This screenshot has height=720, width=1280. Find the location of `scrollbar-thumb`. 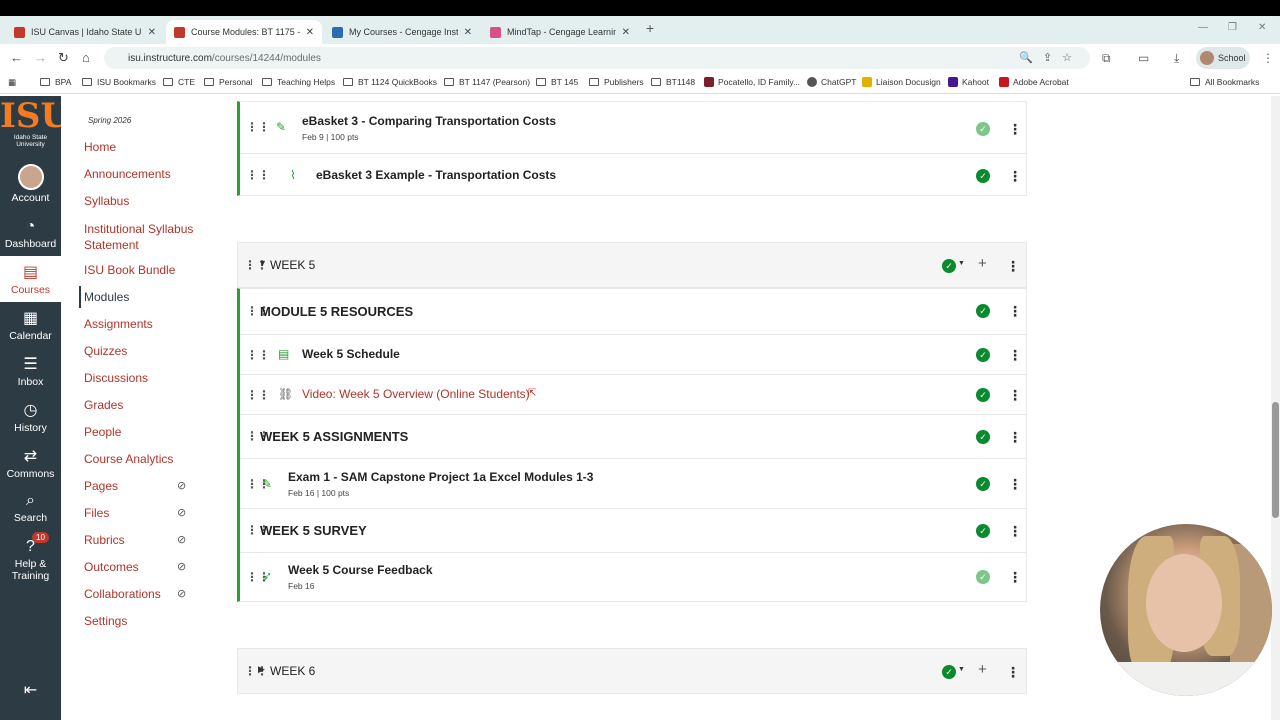

scrollbar-thumb is located at coordinates (1275, 460).